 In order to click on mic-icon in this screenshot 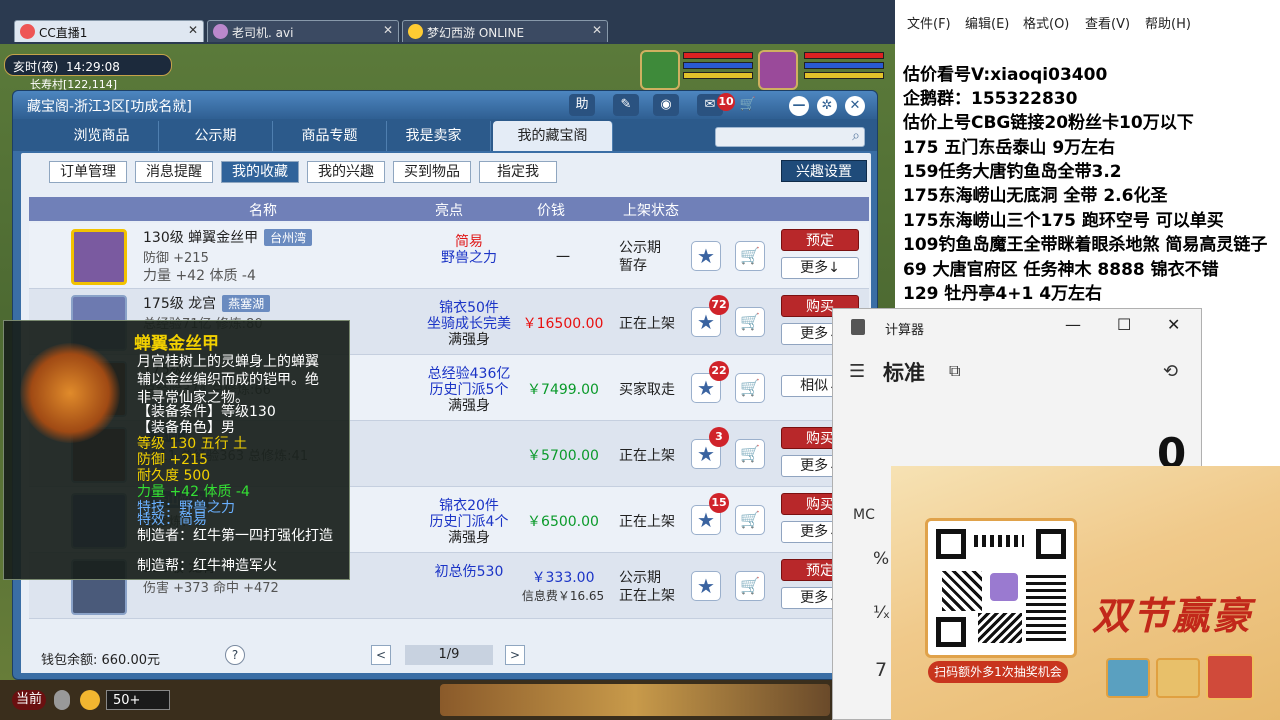, I will do `click(62, 700)`.